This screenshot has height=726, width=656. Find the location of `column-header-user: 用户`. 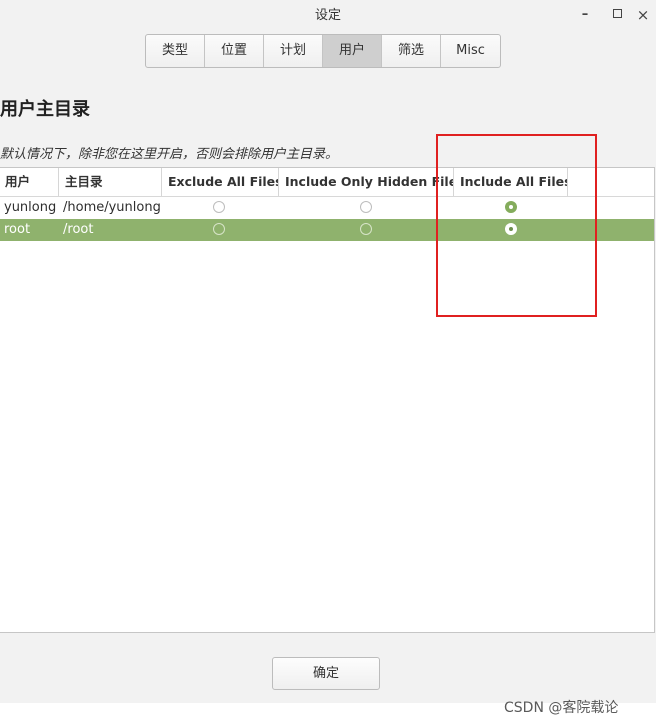

column-header-user: 用户 is located at coordinates (29, 182).